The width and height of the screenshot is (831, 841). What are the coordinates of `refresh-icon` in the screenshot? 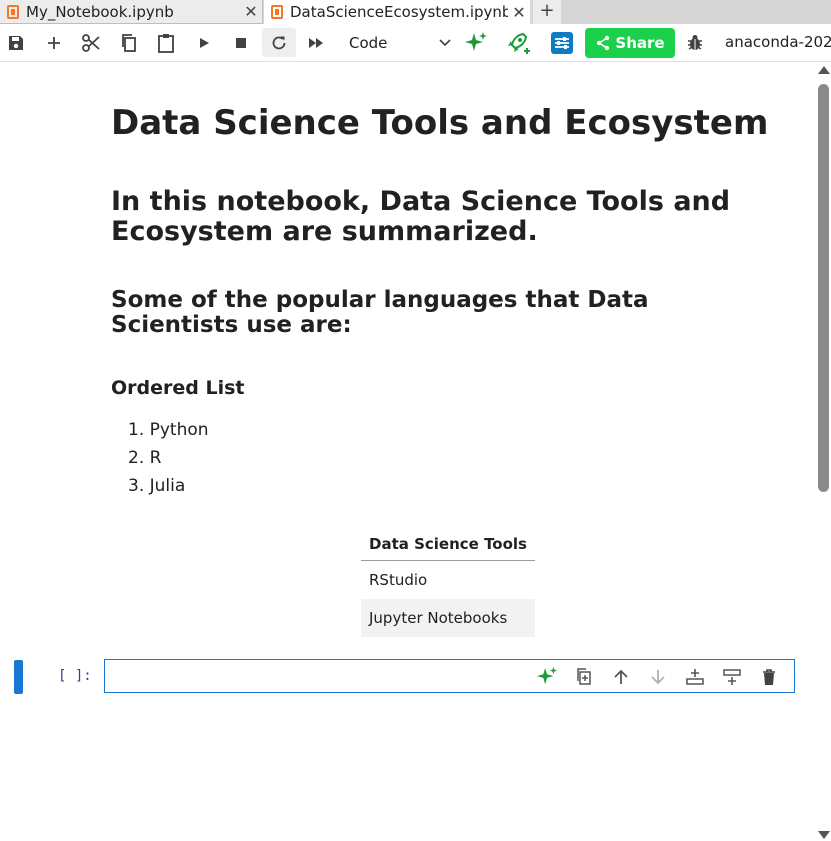 It's located at (279, 42).